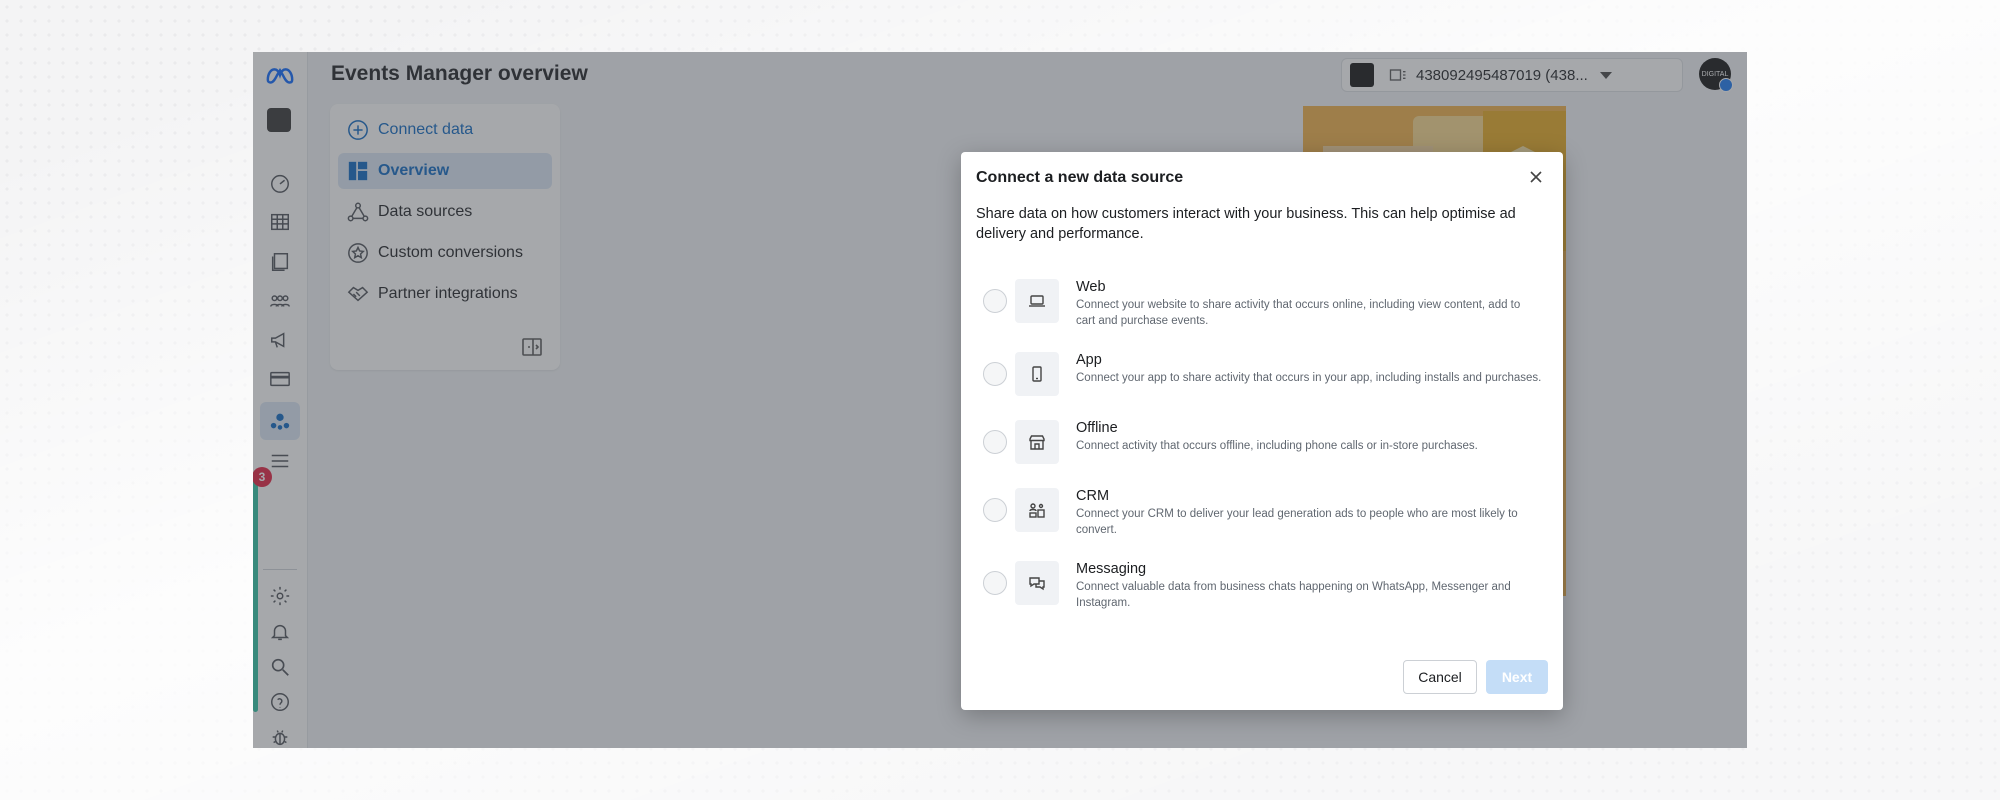  What do you see at coordinates (995, 442) in the screenshot?
I see `radio-offline` at bounding box center [995, 442].